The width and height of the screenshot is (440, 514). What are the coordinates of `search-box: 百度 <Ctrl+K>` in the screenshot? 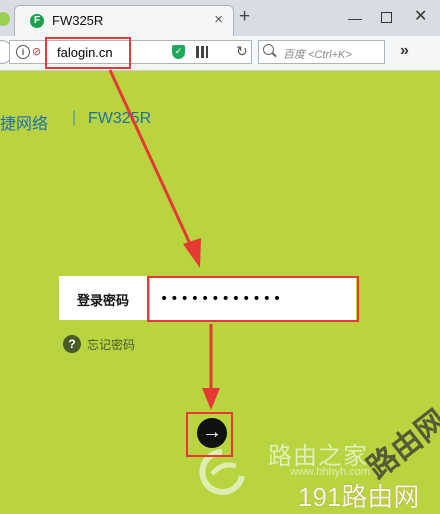 It's located at (321, 52).